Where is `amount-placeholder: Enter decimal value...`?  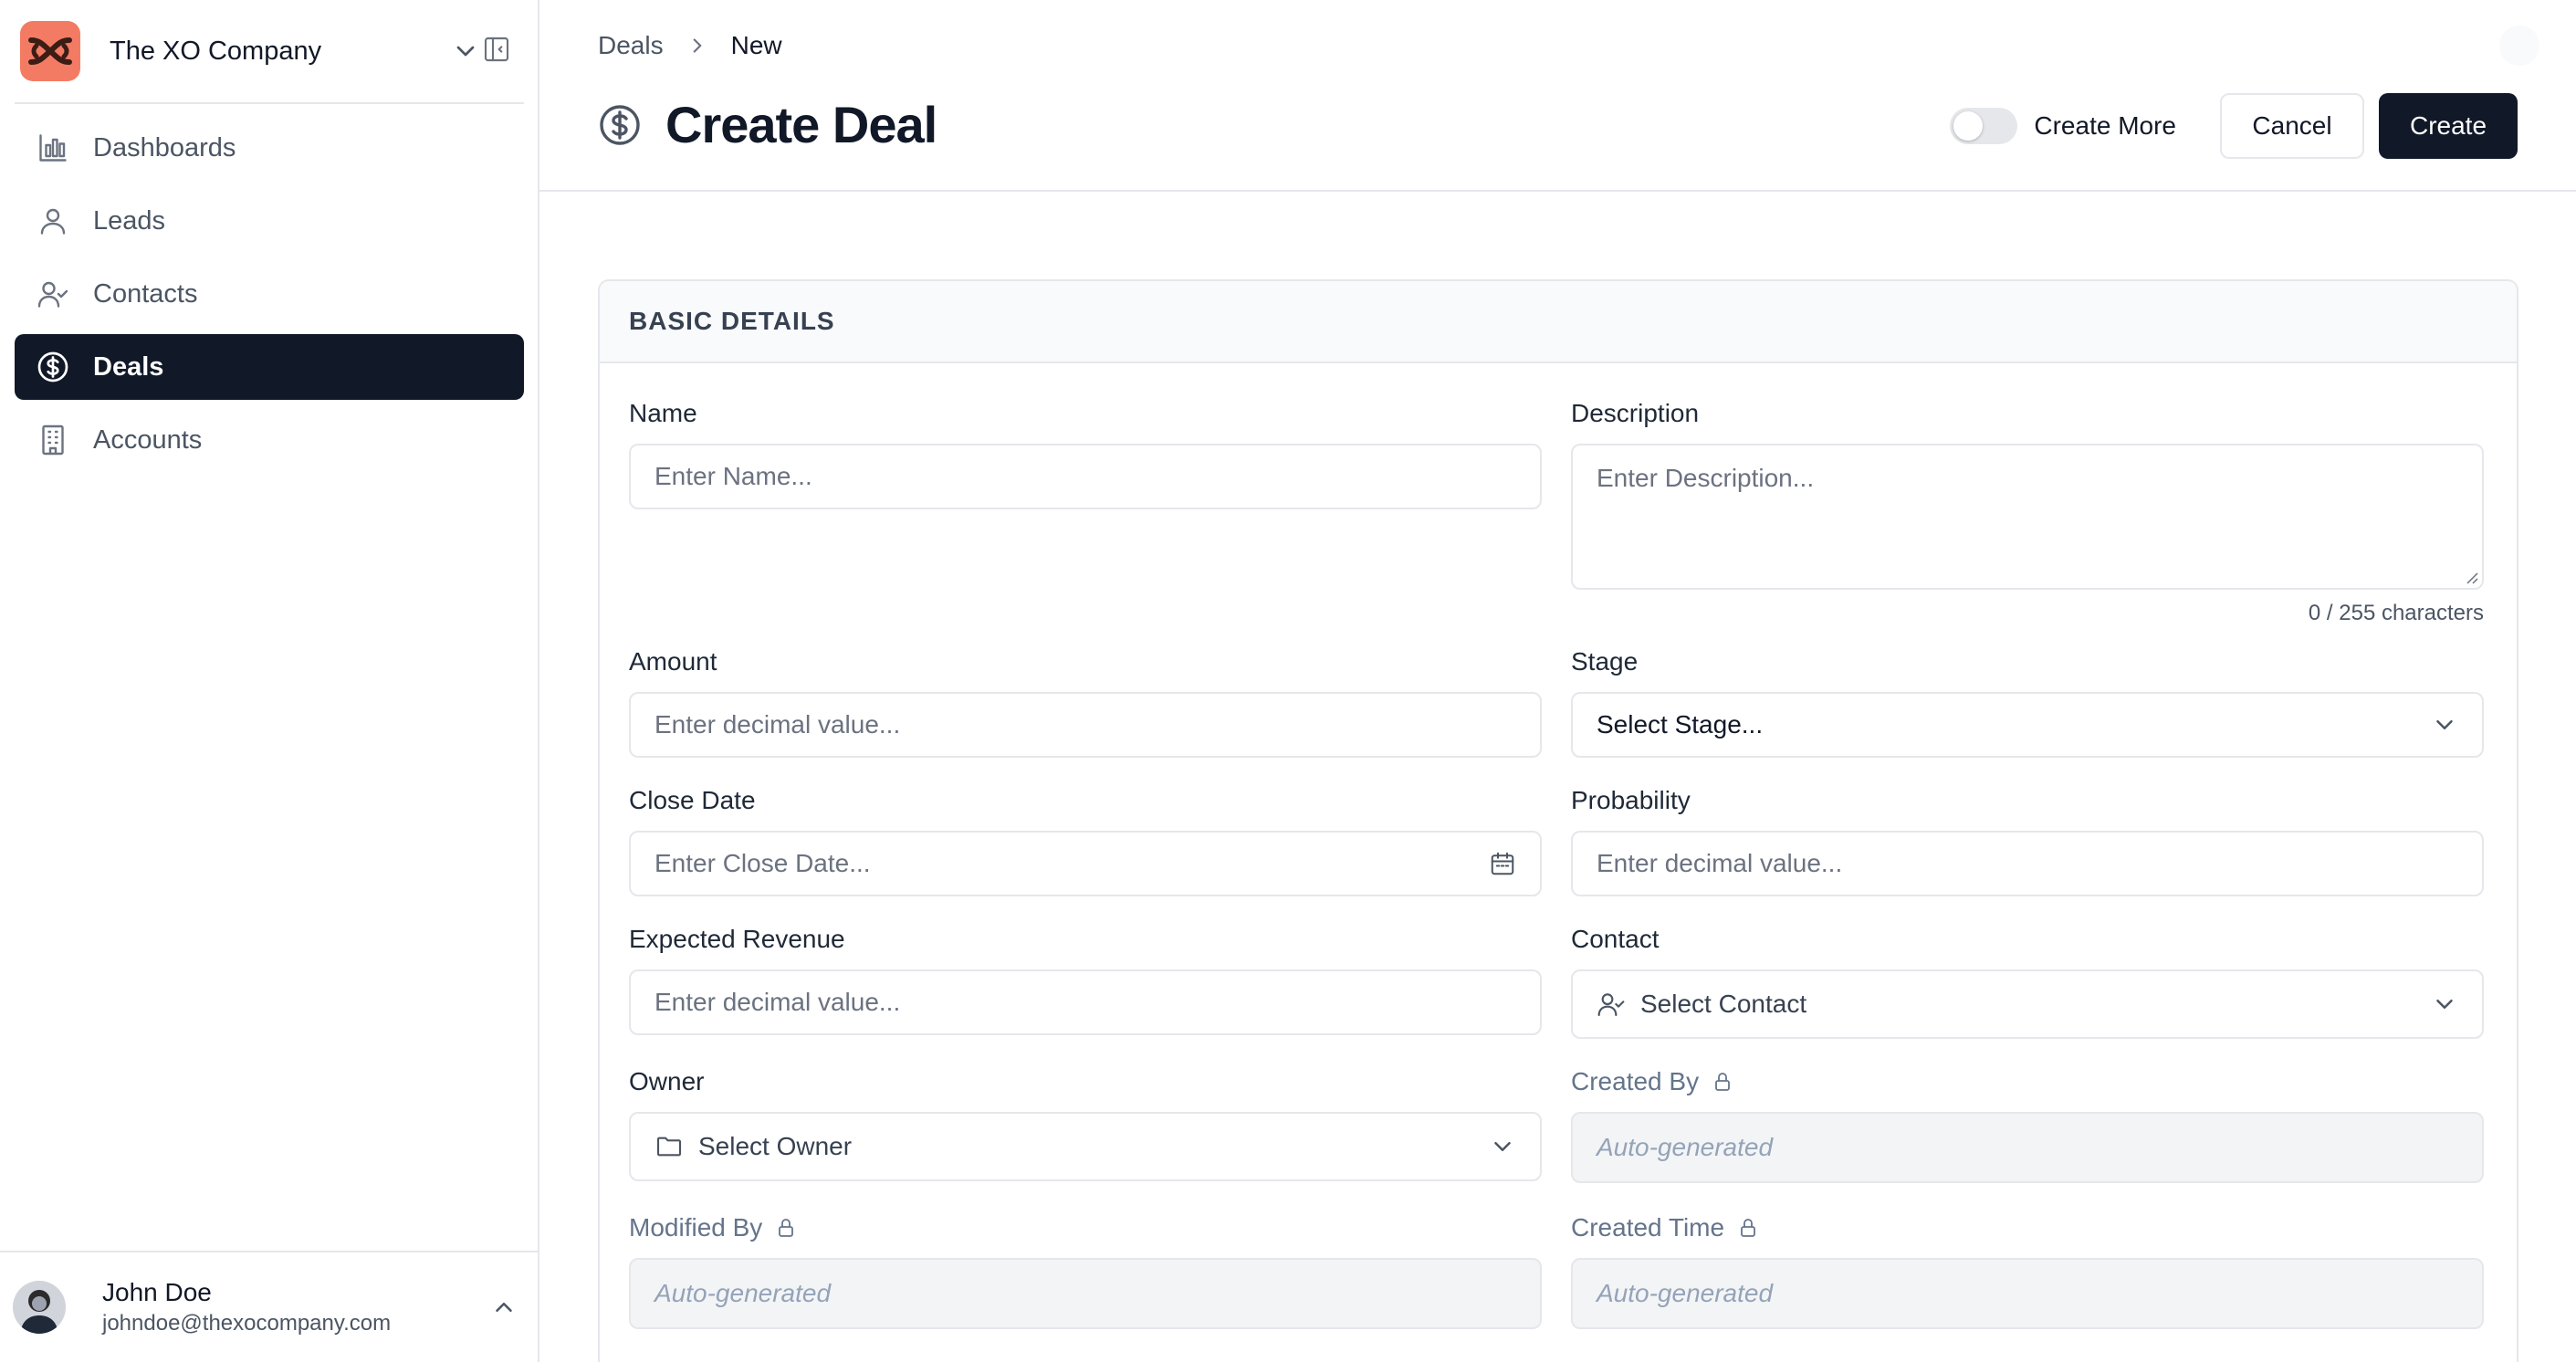
amount-placeholder: Enter decimal value... is located at coordinates (777, 725).